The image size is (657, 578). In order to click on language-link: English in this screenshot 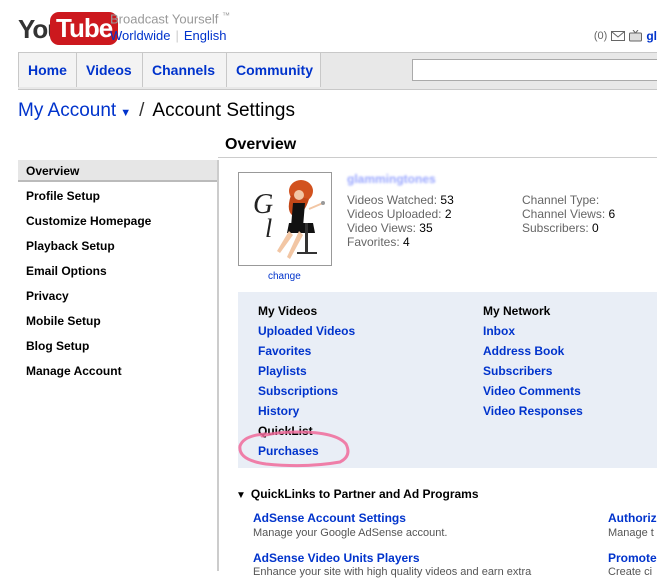, I will do `click(205, 35)`.